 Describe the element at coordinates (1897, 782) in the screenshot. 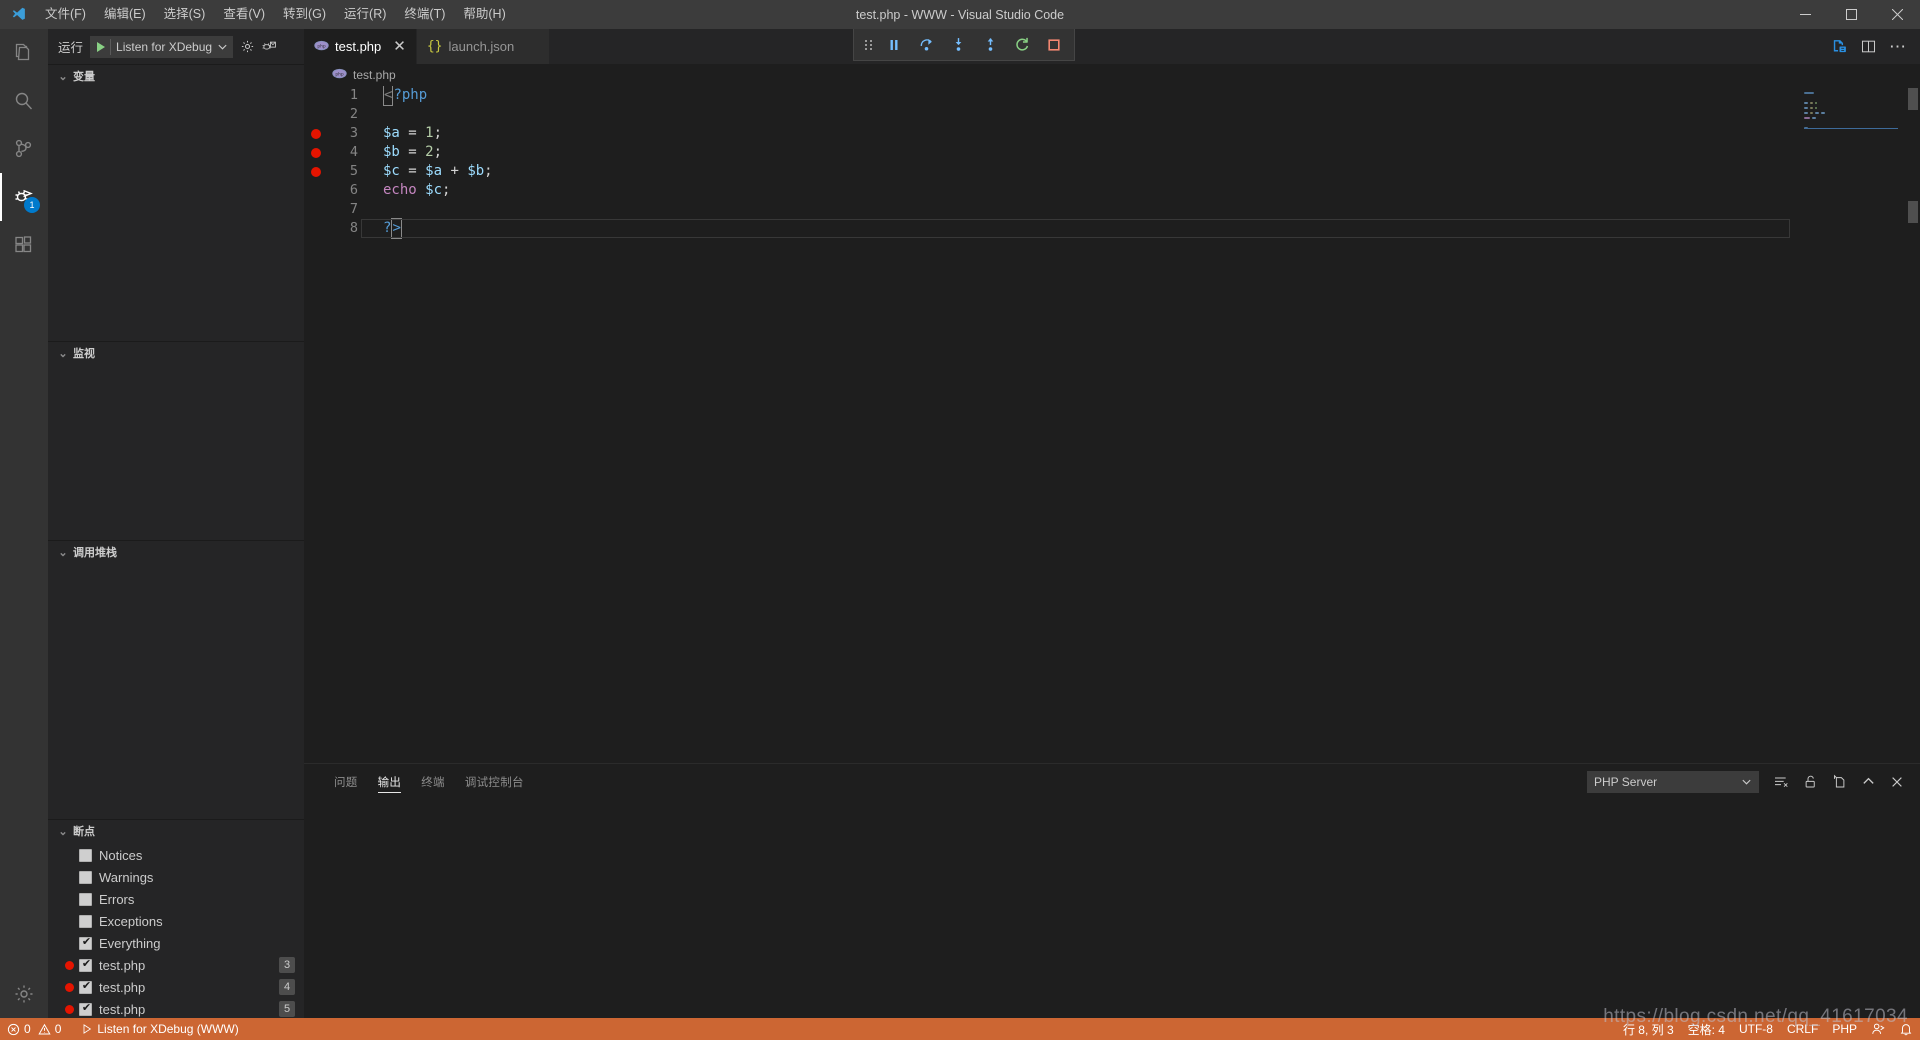

I see `close-panel-icon` at that location.